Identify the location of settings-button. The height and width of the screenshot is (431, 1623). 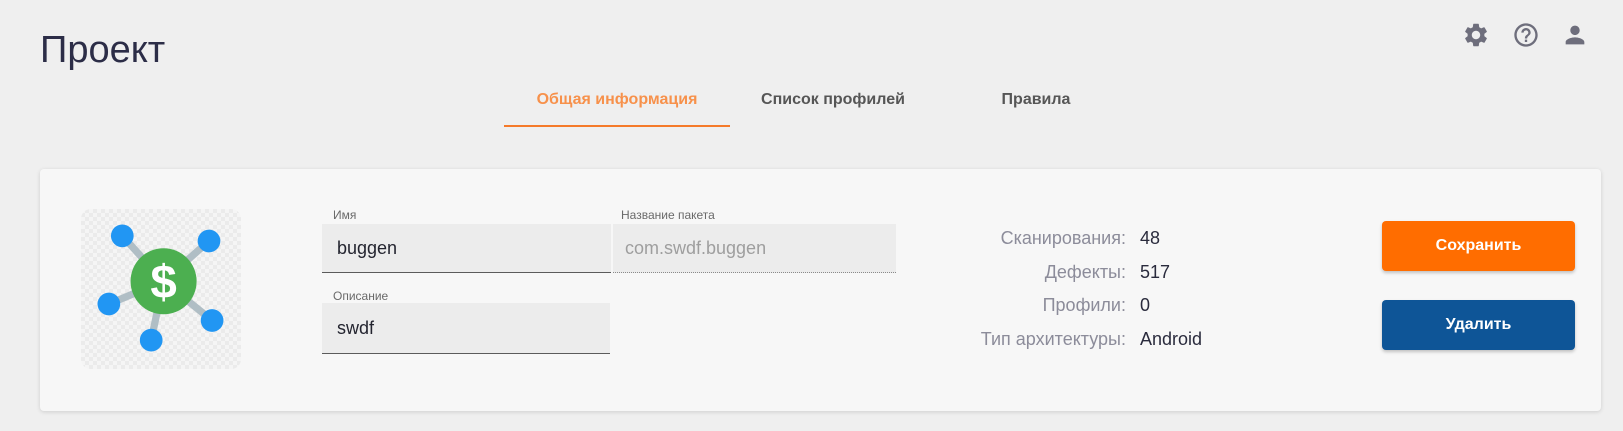
(1476, 35).